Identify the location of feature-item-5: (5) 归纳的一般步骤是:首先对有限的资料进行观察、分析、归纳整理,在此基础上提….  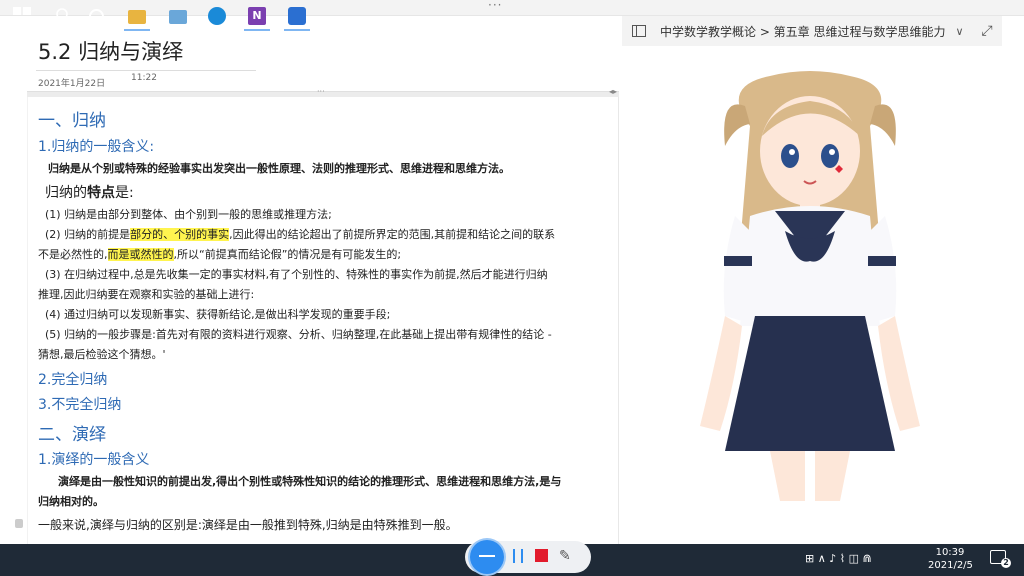
(298, 334).